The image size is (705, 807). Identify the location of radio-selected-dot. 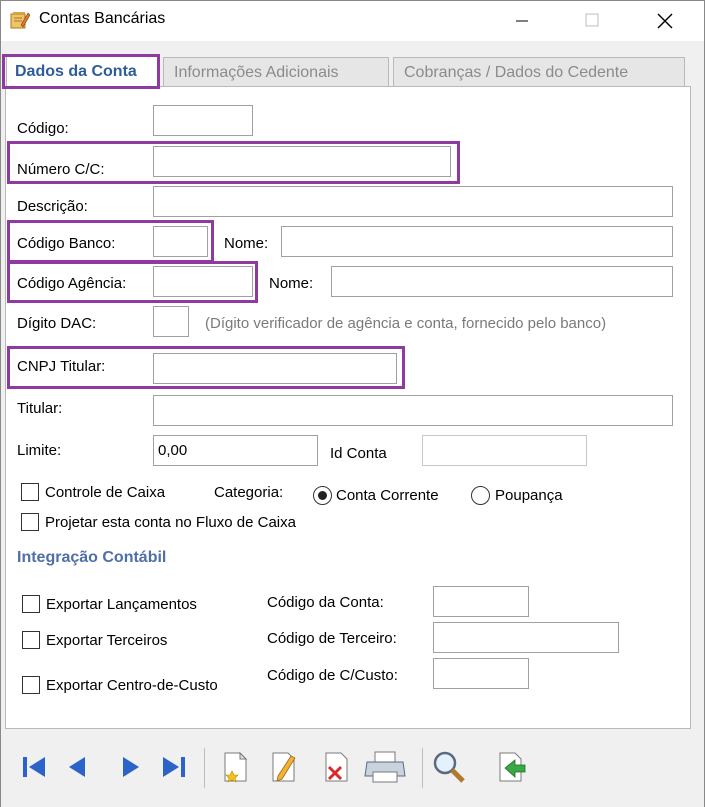
(322, 495).